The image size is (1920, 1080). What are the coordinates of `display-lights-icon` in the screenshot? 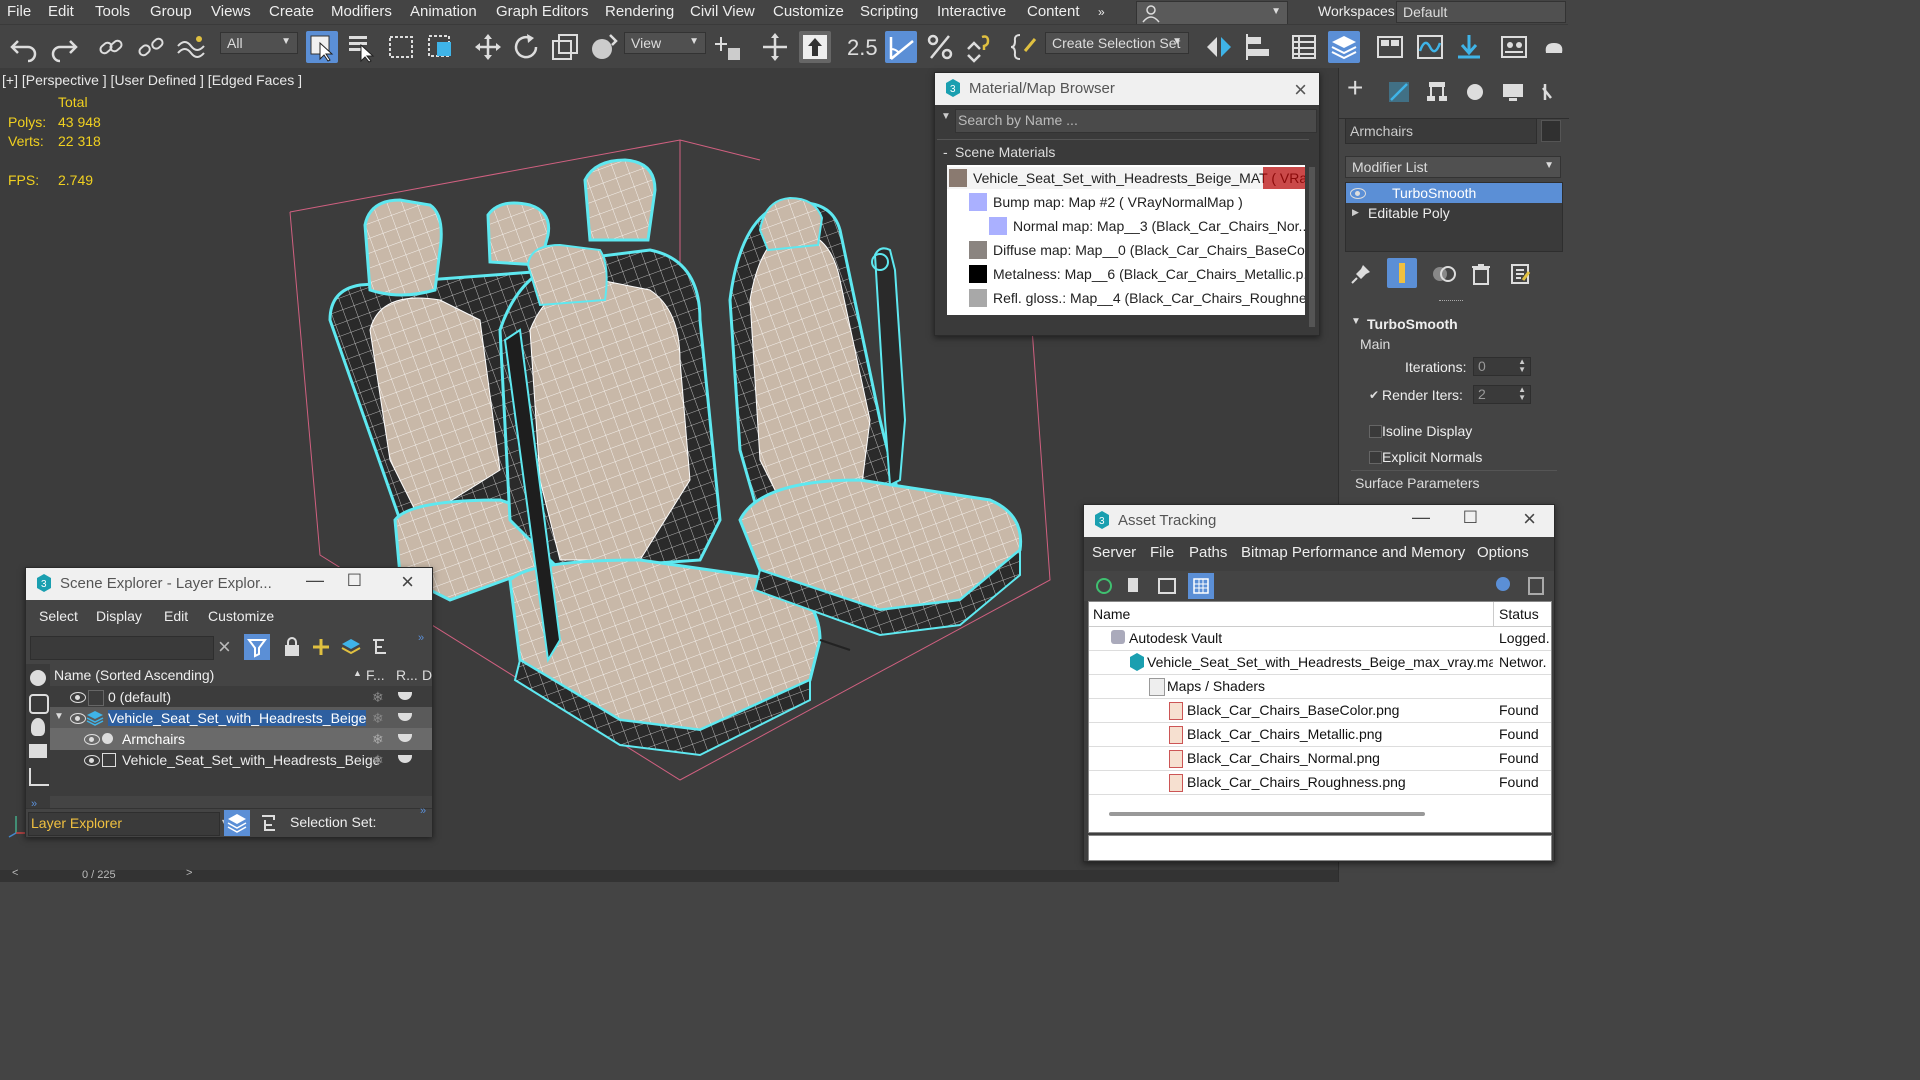 It's located at (38, 727).